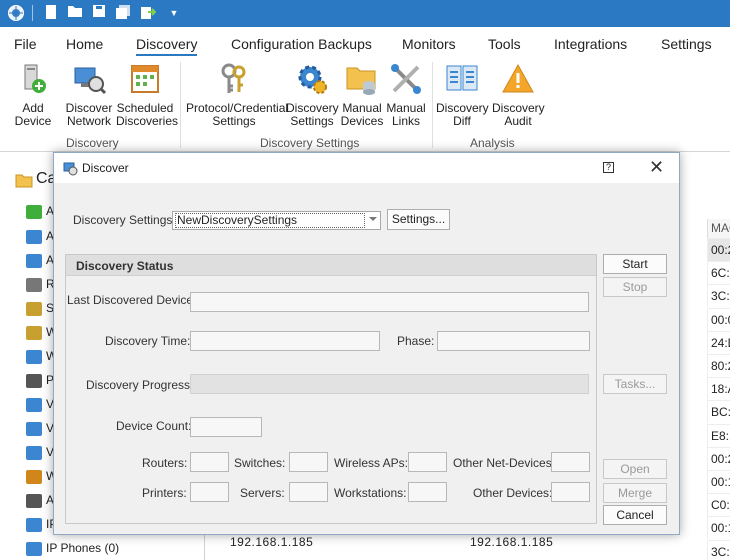 The height and width of the screenshot is (560, 730). What do you see at coordinates (462, 95) in the screenshot?
I see `discovery-diff-button: Discovery Diff` at bounding box center [462, 95].